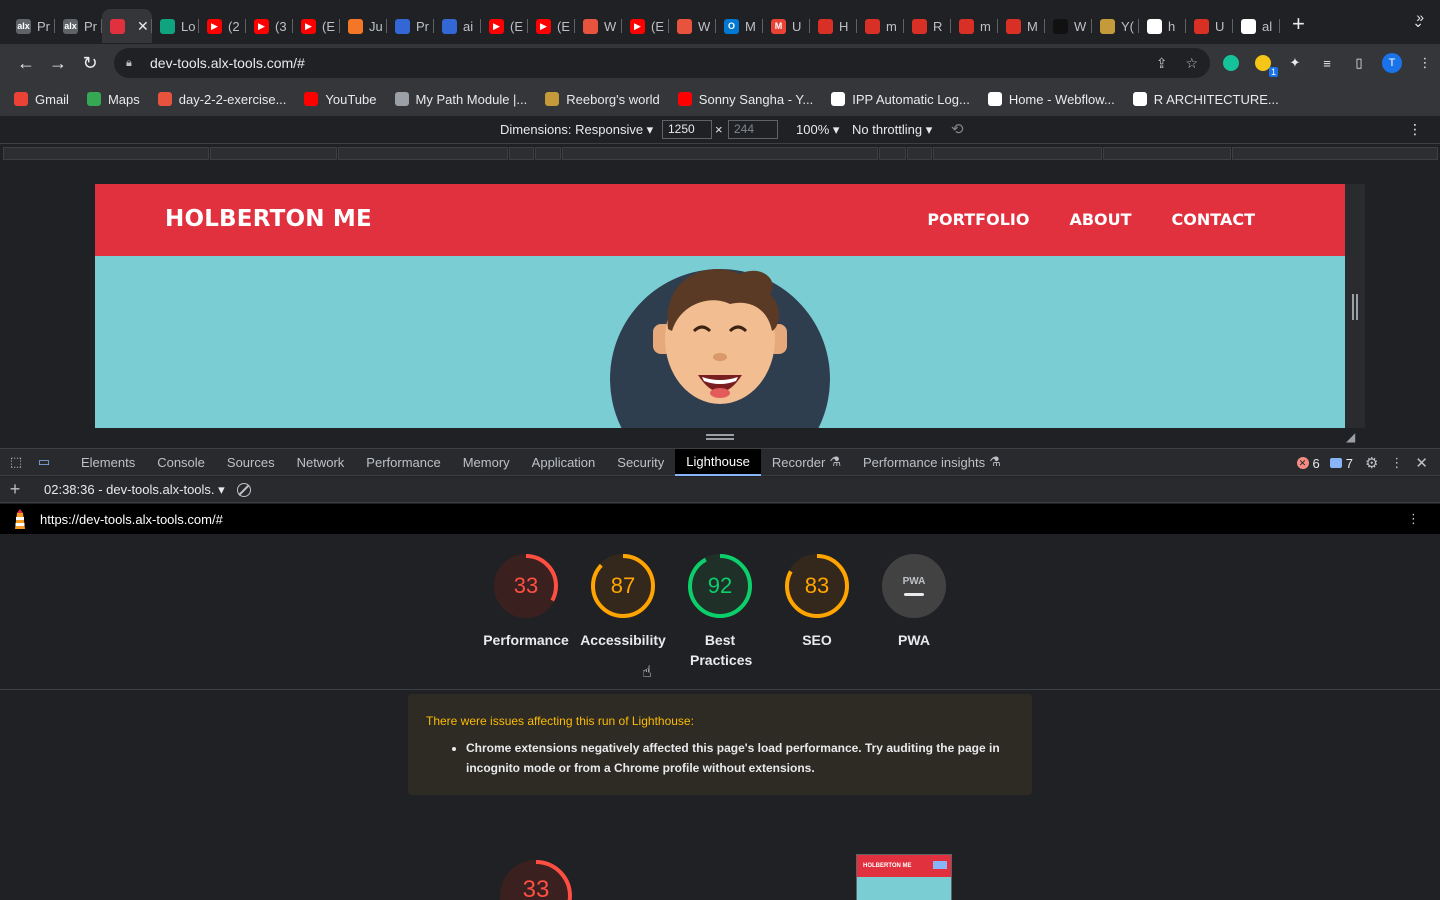 The width and height of the screenshot is (1440, 900). I want to click on nav-contact: CONTACT, so click(1213, 219).